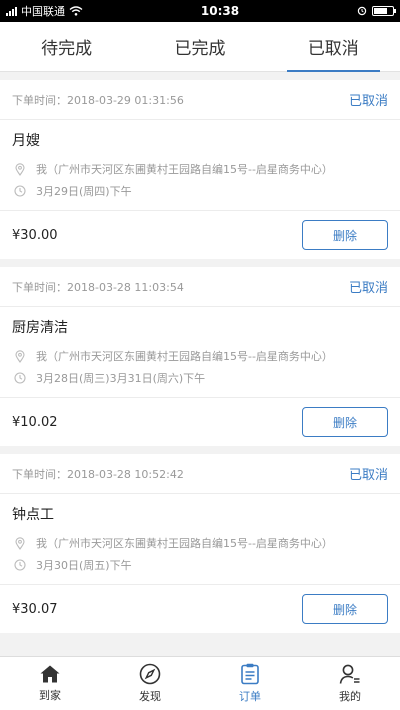 This screenshot has height=710, width=400. What do you see at coordinates (250, 674) in the screenshot?
I see `order-list-icon` at bounding box center [250, 674].